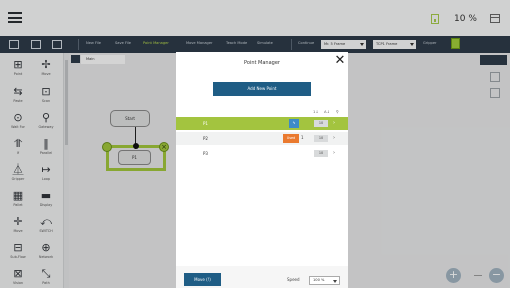  I want to click on point-name: P2, so click(205, 138).